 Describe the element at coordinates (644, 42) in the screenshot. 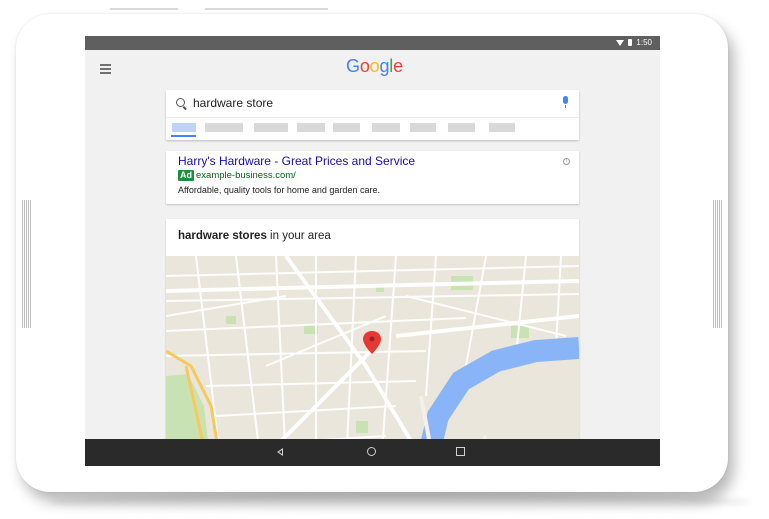

I see `status-time: 1:50` at that location.